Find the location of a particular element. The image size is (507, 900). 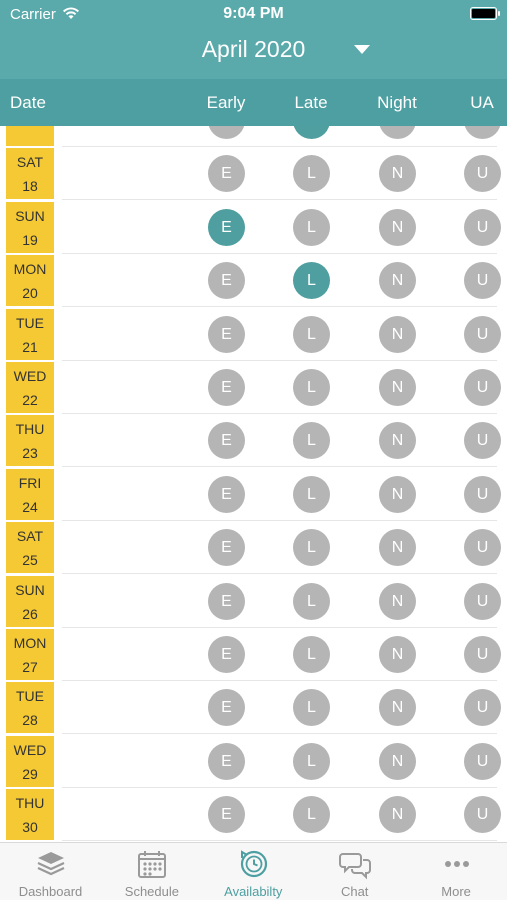

tab-availabilty: Availabilty is located at coordinates (253, 871).